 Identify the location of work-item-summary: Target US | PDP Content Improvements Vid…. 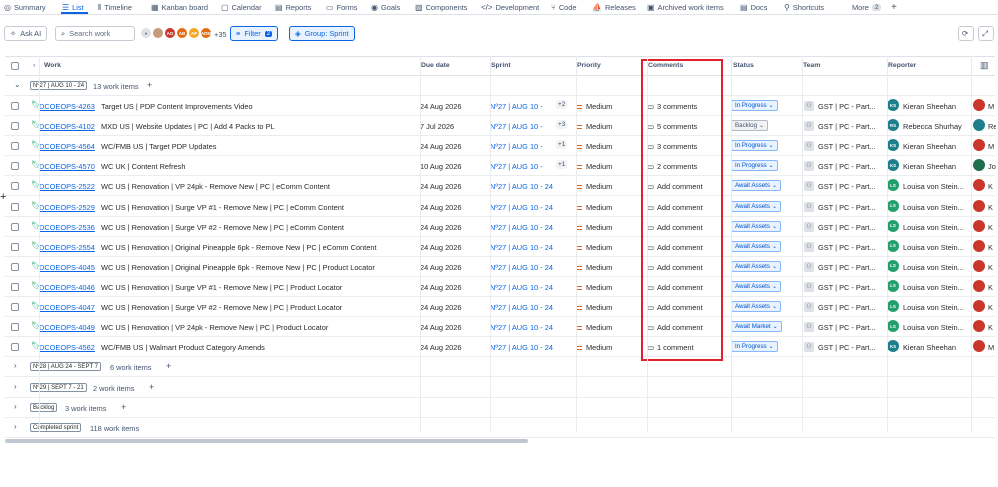
(258, 106).